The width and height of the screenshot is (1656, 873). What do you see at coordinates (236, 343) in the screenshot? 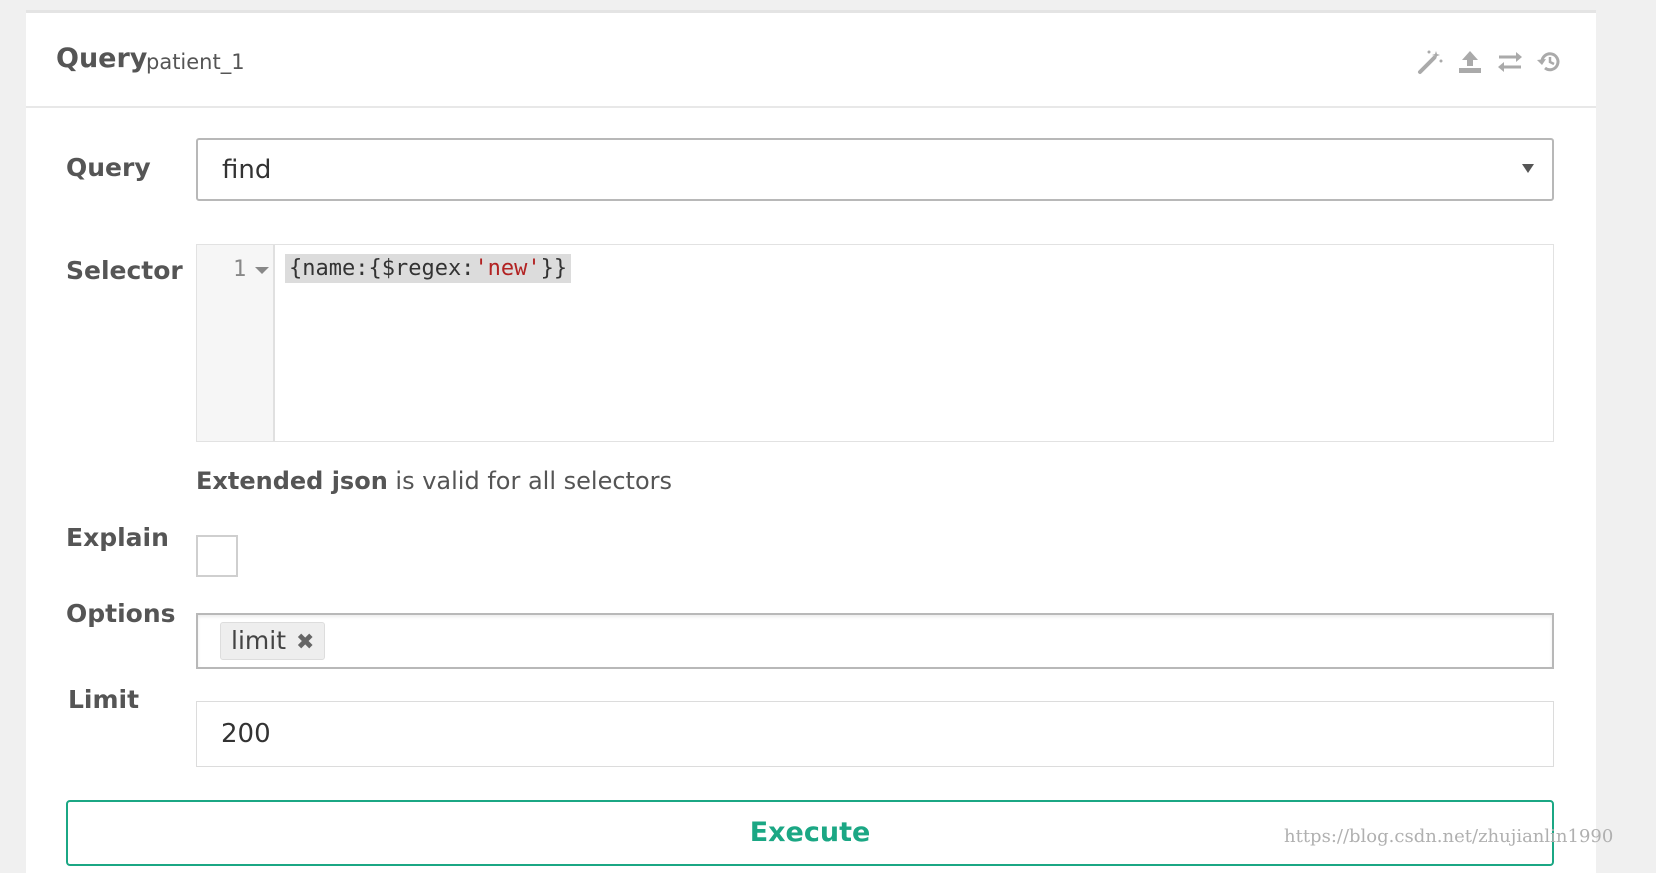
I see `editor-gutter: 1` at bounding box center [236, 343].